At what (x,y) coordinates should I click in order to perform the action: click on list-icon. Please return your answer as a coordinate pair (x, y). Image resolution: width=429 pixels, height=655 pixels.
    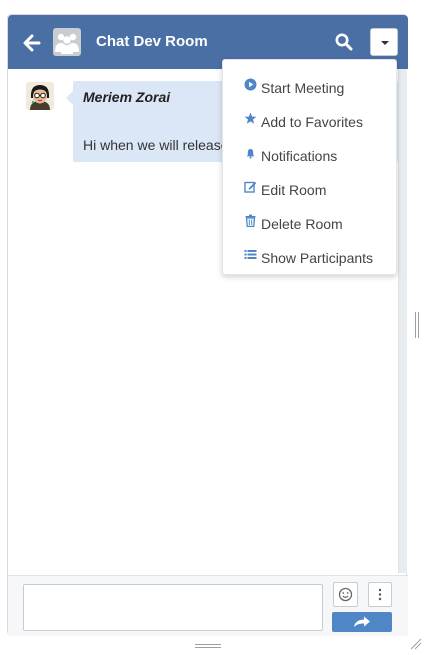
    Looking at the image, I should click on (250, 254).